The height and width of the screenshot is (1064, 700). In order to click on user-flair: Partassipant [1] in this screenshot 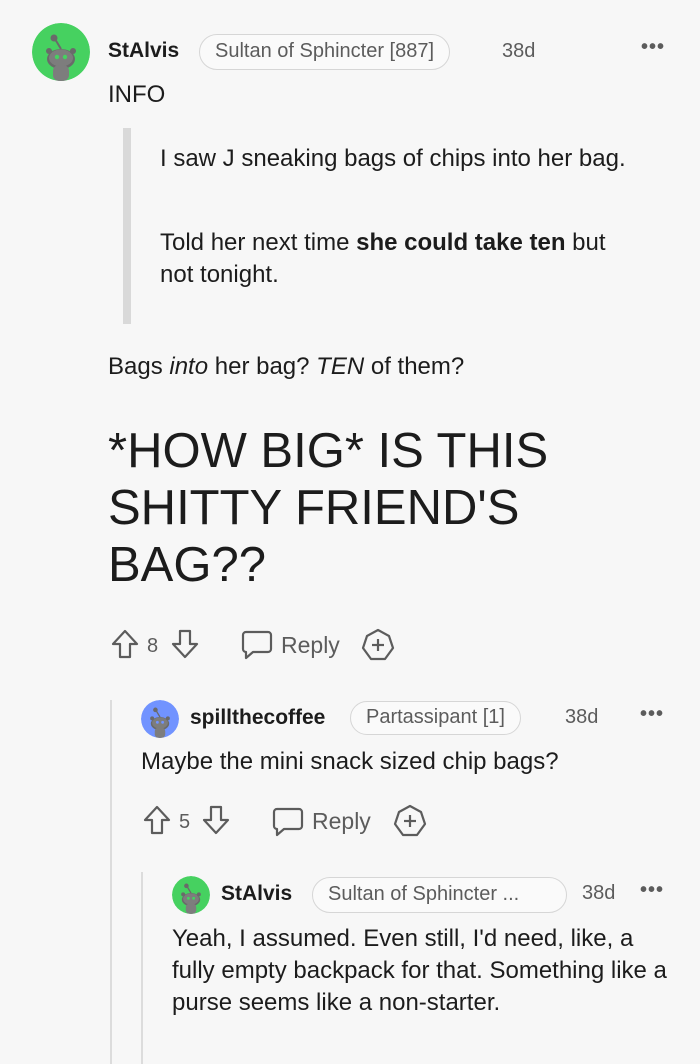, I will do `click(435, 718)`.